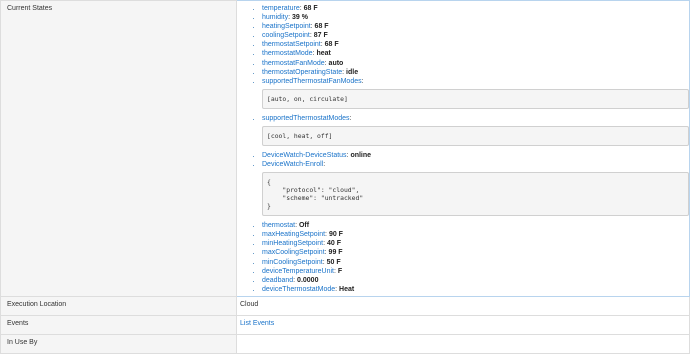 The width and height of the screenshot is (690, 354). I want to click on attr-link-device-thermostat-mode: deviceThermostatMode, so click(298, 289).